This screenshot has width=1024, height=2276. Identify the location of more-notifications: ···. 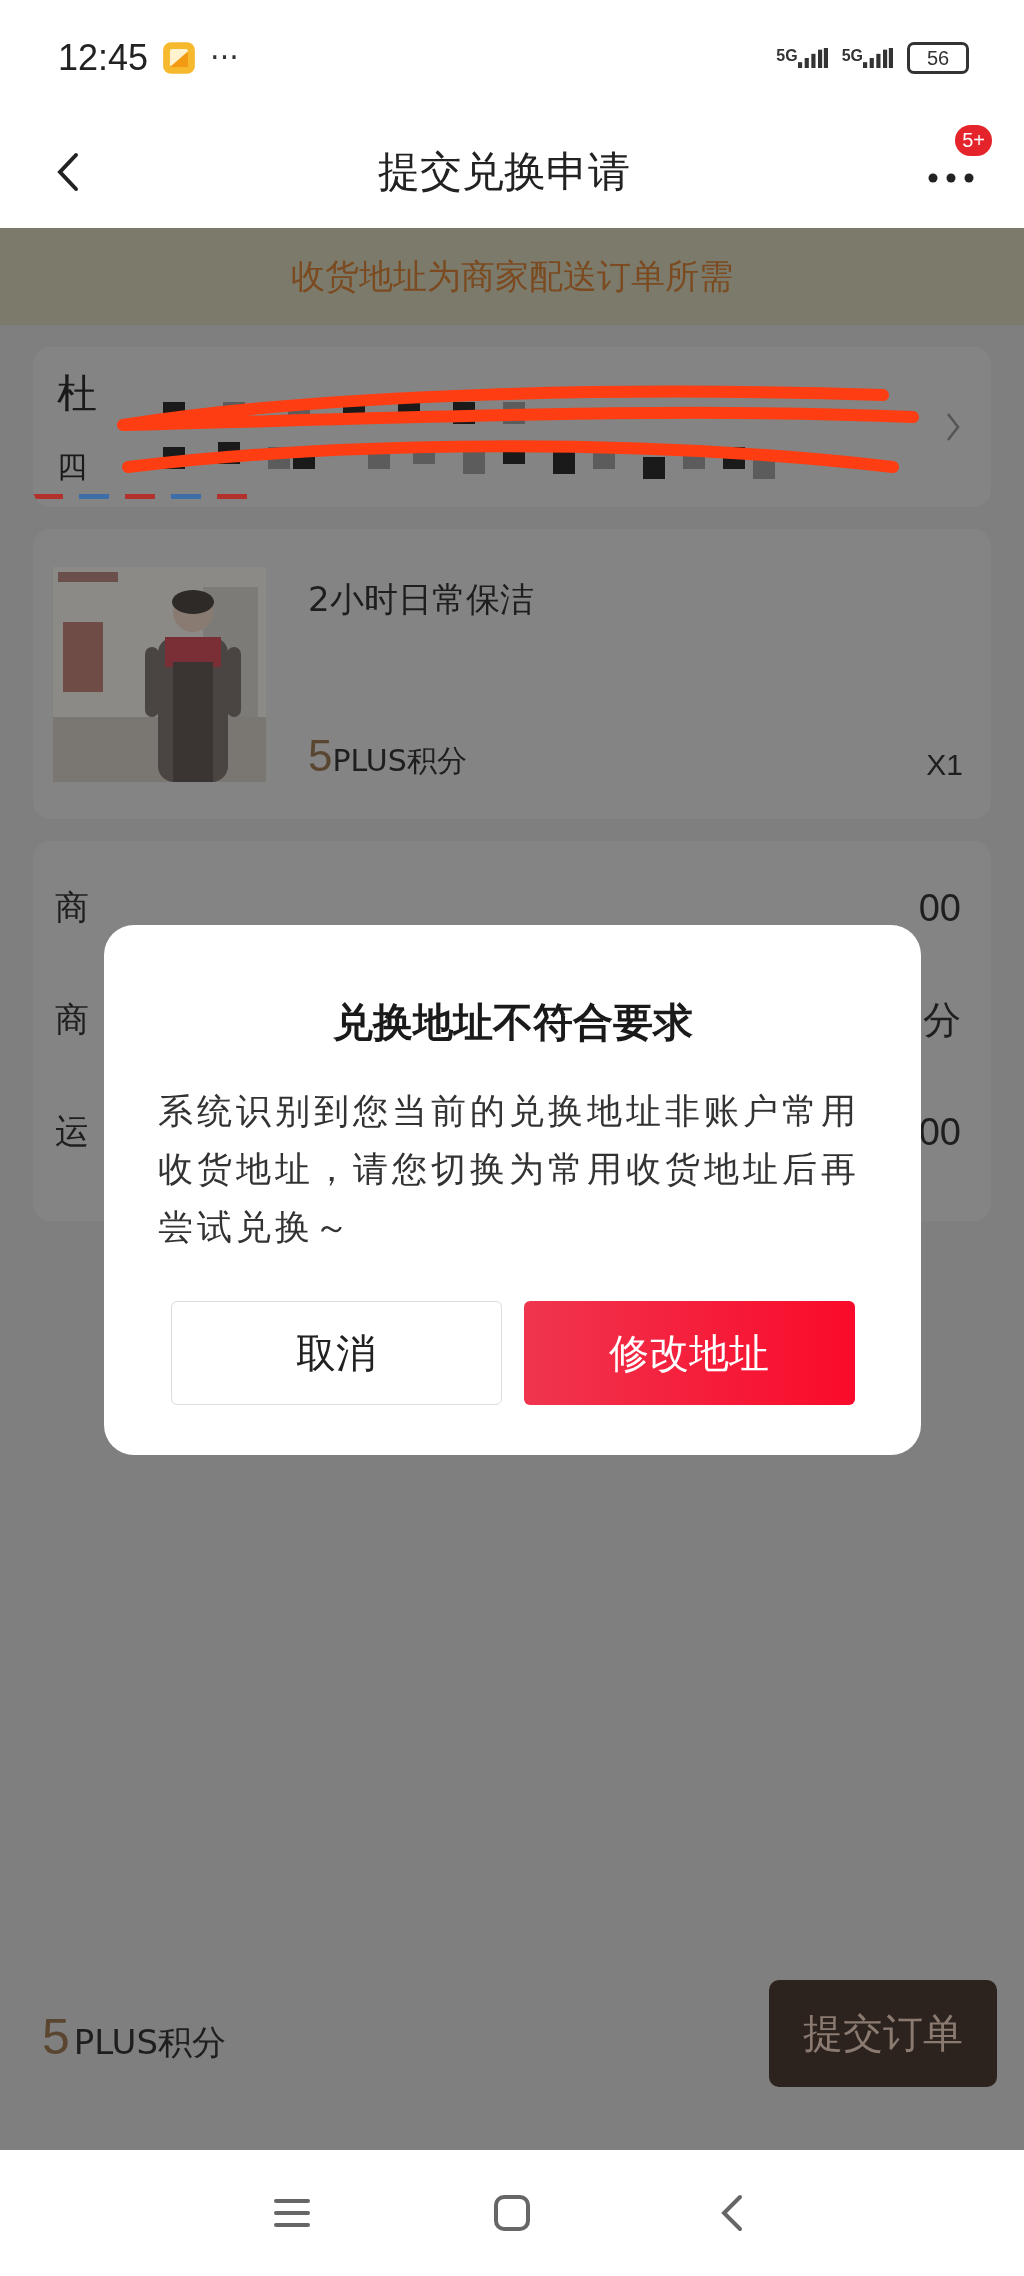
(224, 57).